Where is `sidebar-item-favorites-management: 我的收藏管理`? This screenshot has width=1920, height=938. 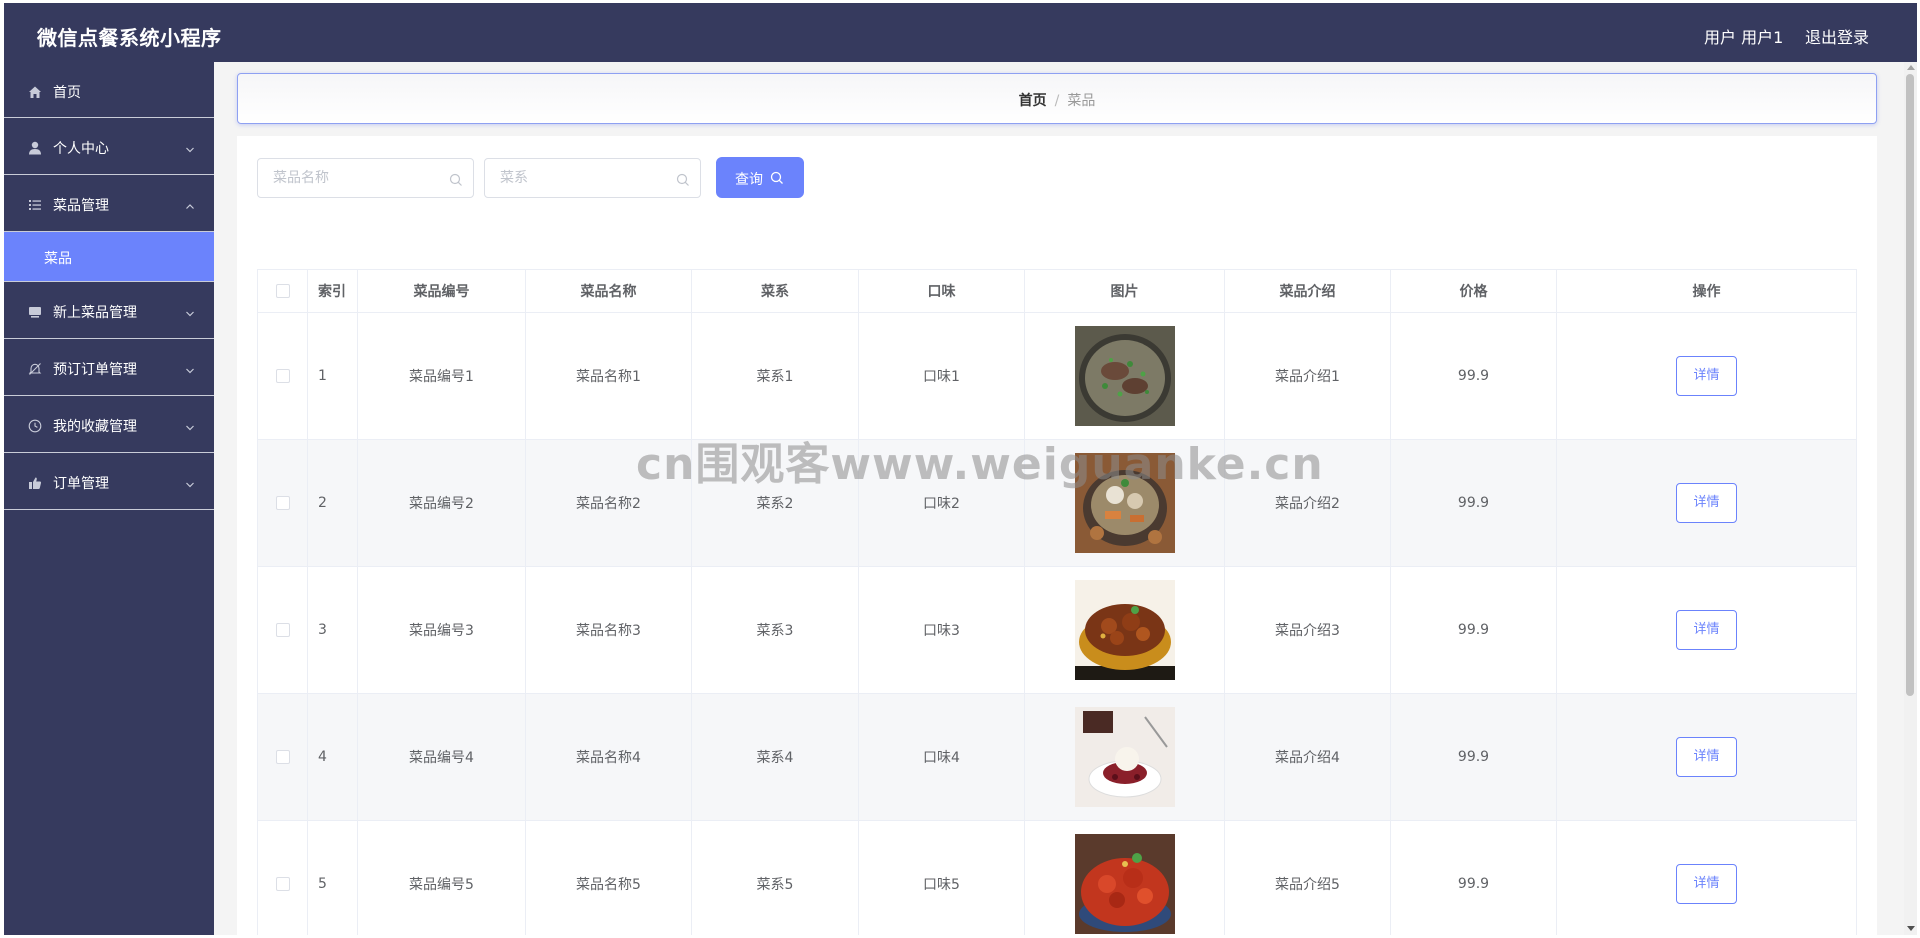
sidebar-item-favorites-management: 我的收藏管理 is located at coordinates (109, 424).